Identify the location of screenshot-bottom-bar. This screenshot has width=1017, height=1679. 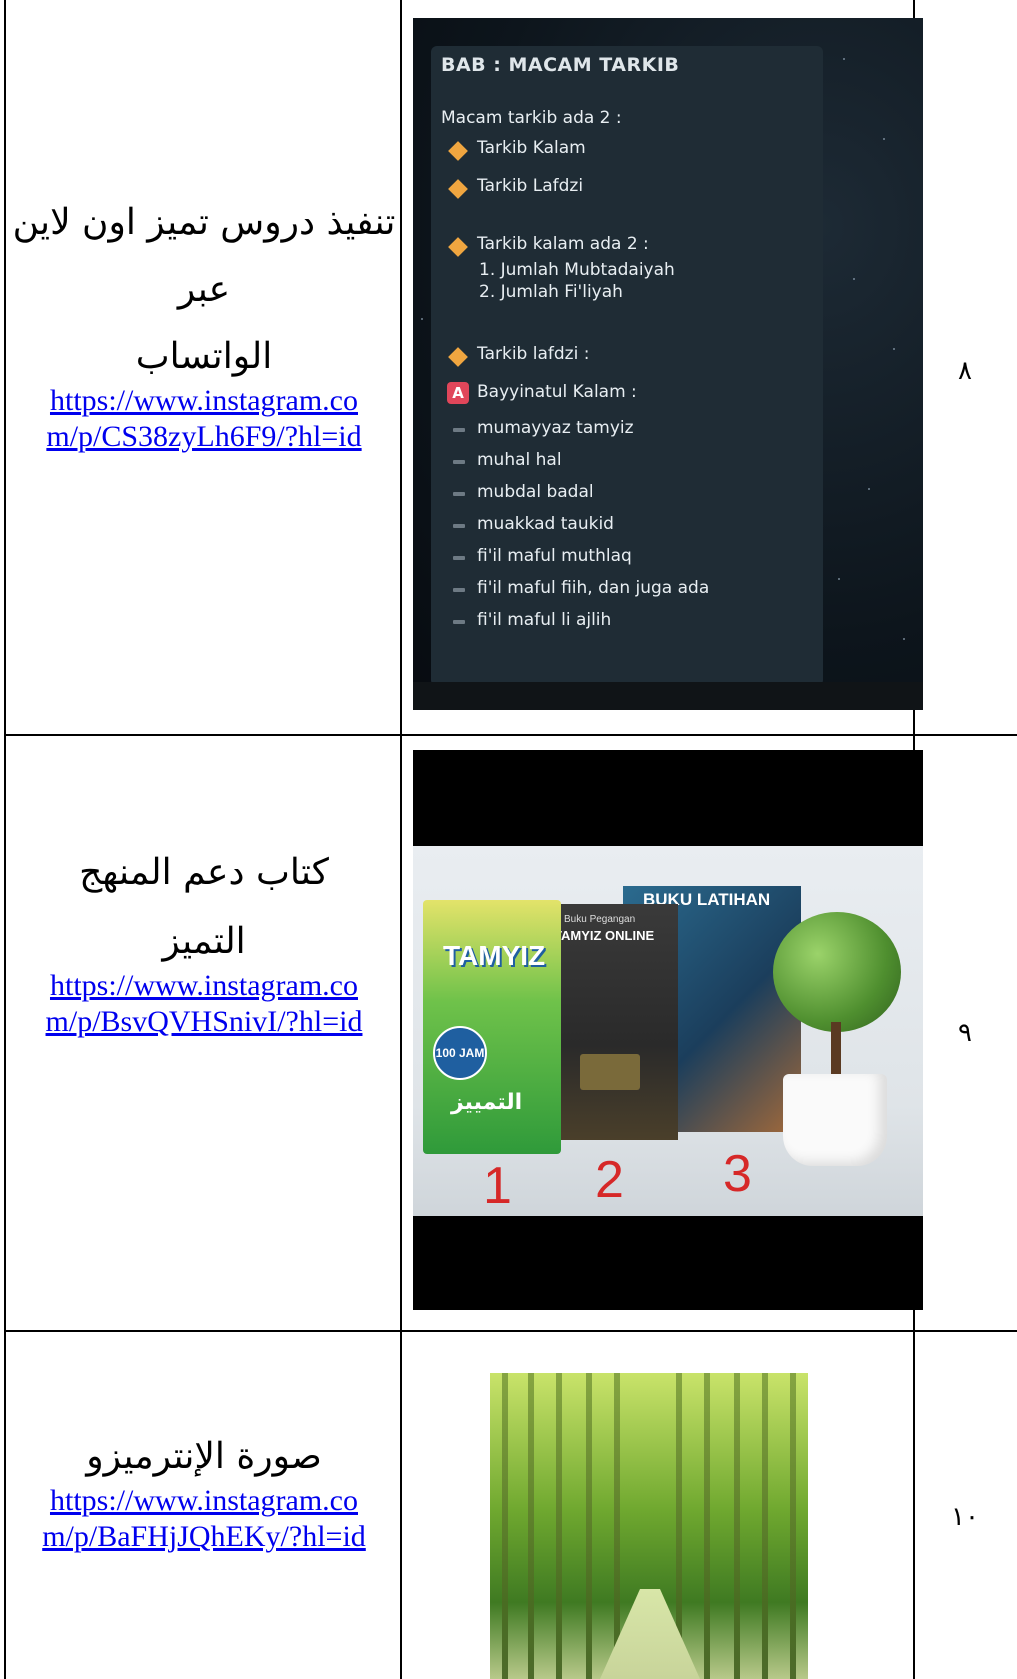
(668, 696).